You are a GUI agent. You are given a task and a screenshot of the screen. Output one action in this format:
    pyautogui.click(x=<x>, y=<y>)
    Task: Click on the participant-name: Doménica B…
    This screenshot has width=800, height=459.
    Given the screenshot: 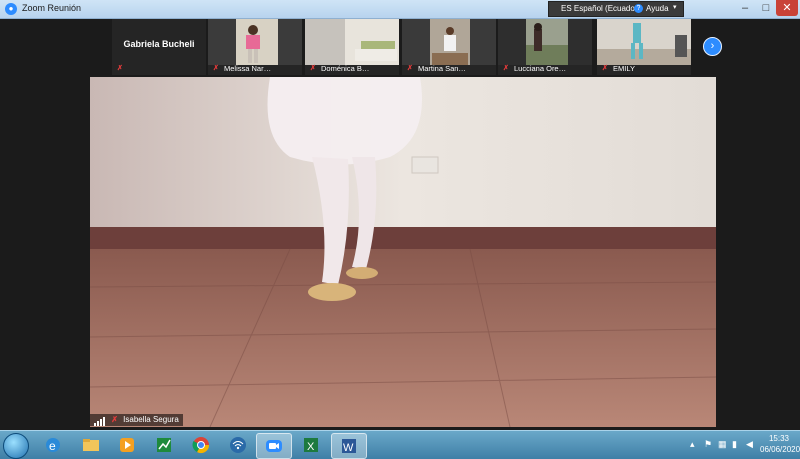 What is the action you would take?
    pyautogui.click(x=345, y=68)
    